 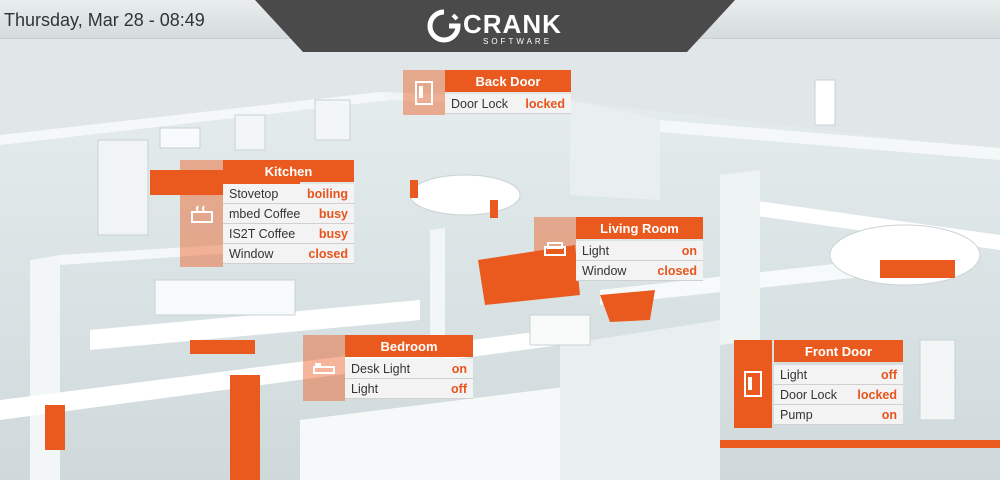 I want to click on card-title: Bedroom, so click(x=409, y=346).